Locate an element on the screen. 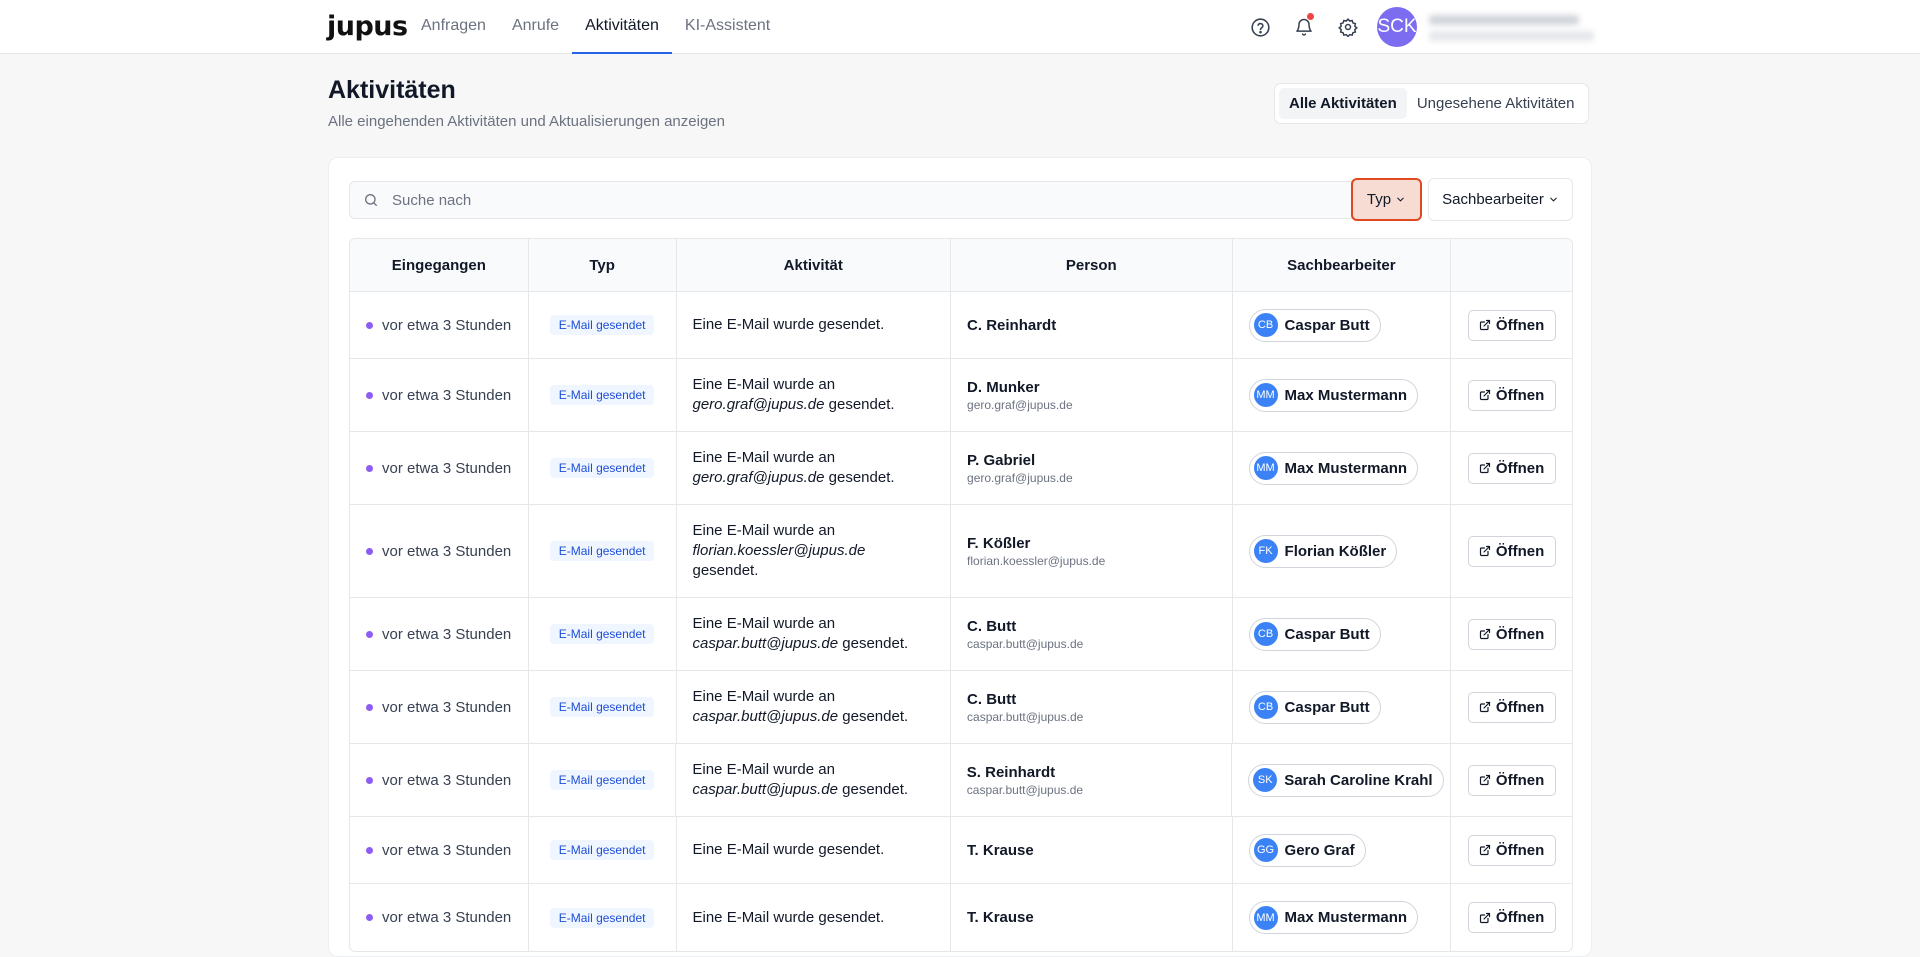 This screenshot has height=957, width=1920. agent-cell: CB Caspar Butt is located at coordinates (1342, 707).